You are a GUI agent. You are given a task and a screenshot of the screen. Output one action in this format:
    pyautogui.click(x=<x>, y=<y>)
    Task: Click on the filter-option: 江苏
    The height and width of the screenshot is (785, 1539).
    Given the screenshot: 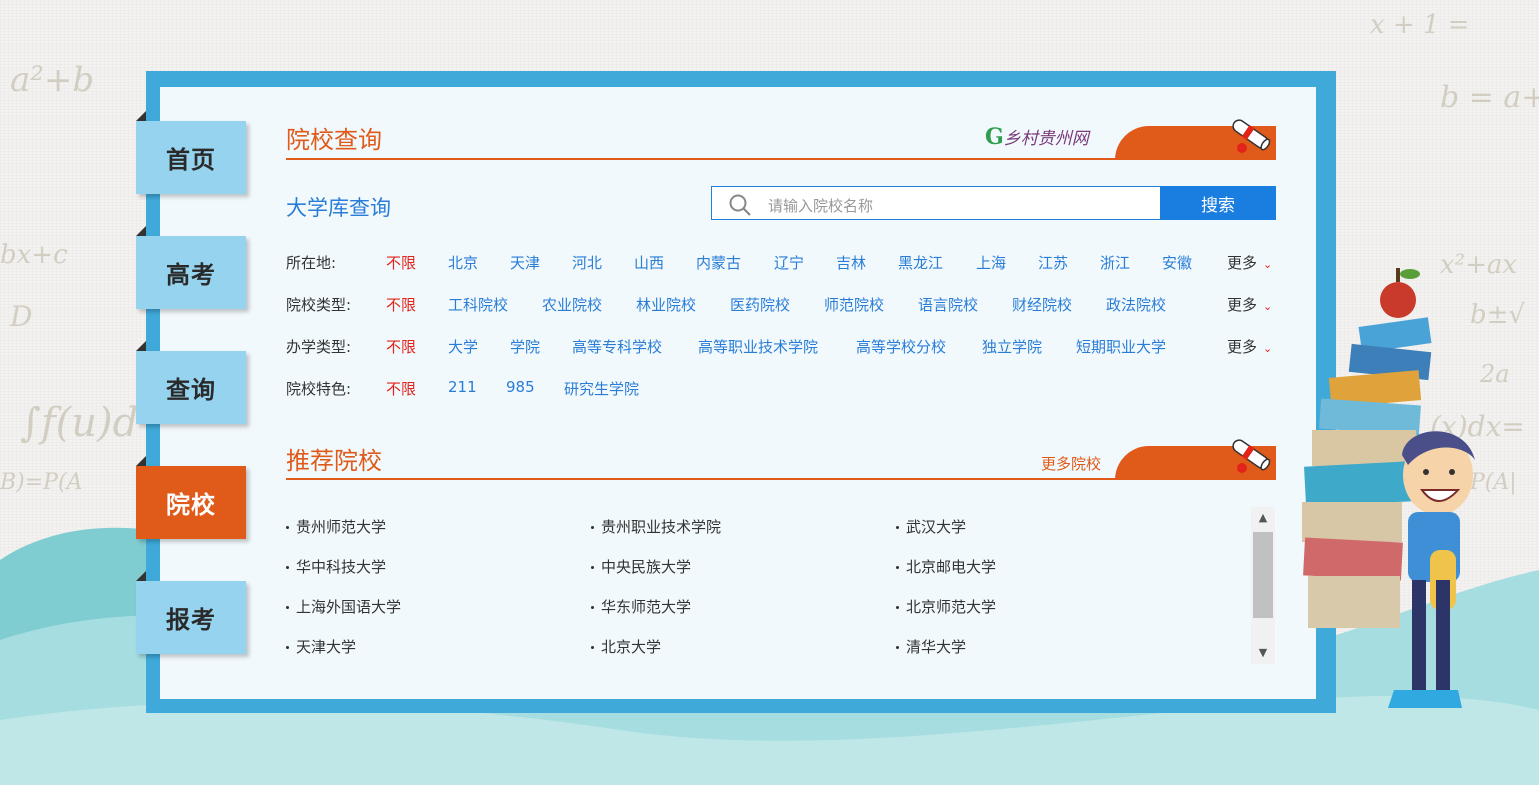 What is the action you would take?
    pyautogui.click(x=1053, y=262)
    